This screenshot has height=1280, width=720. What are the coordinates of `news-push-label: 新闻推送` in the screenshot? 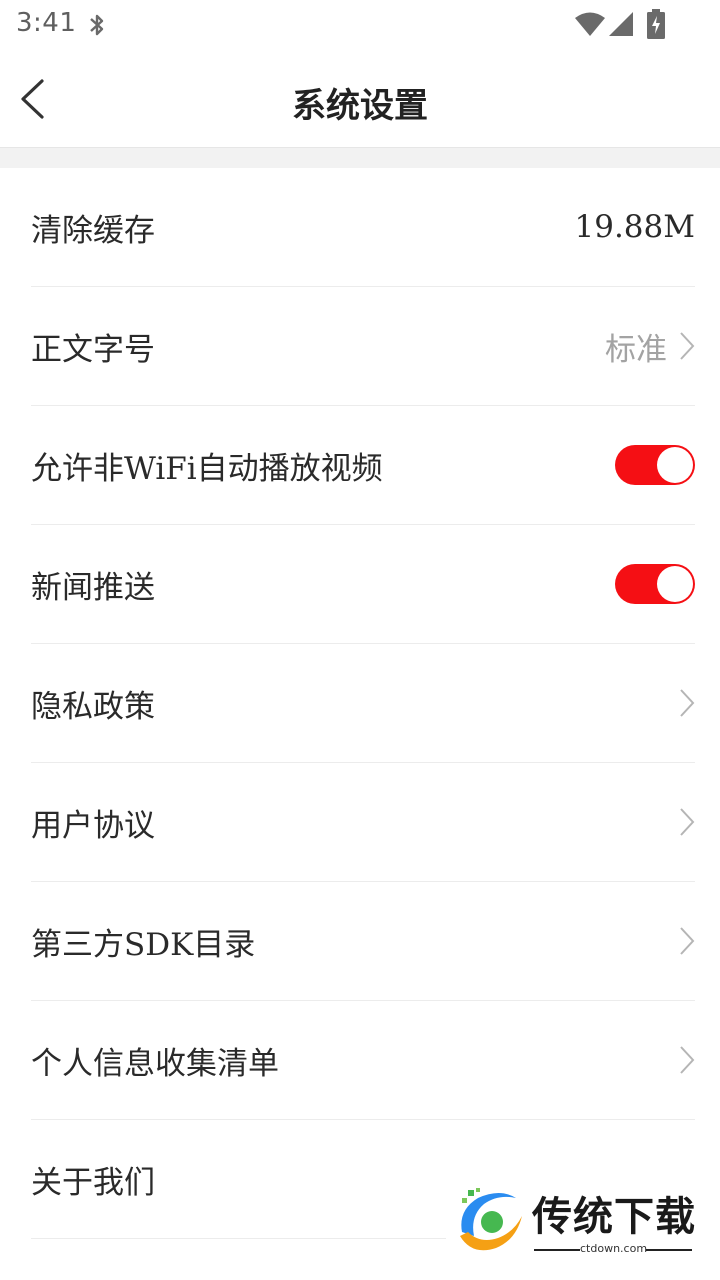 It's located at (93, 587).